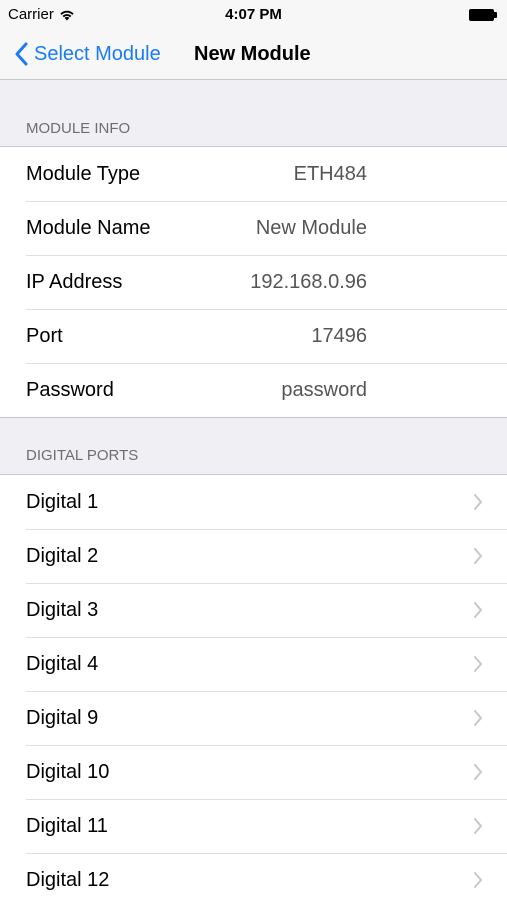 The image size is (507, 900). What do you see at coordinates (83, 173) in the screenshot?
I see `module-type-label: Module Type` at bounding box center [83, 173].